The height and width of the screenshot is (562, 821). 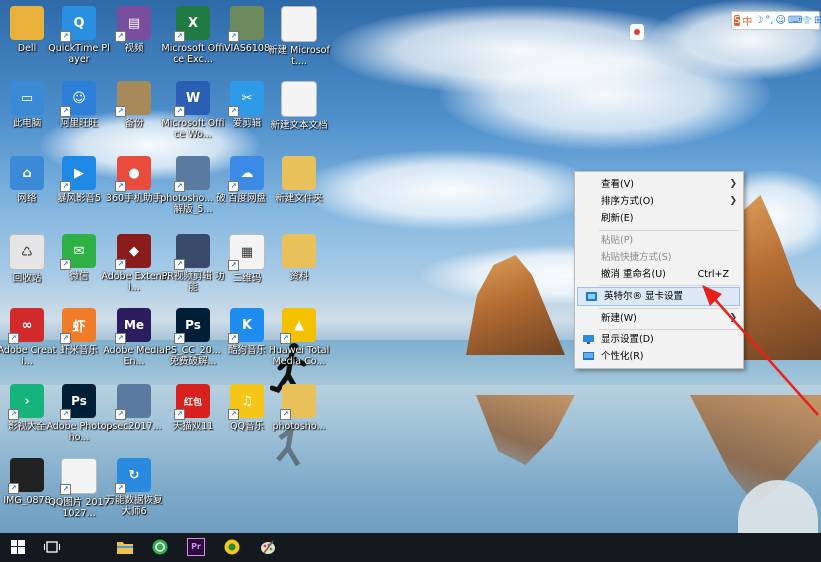 I want to click on image-thumbnail-icon: ↗, so click(x=78, y=476).